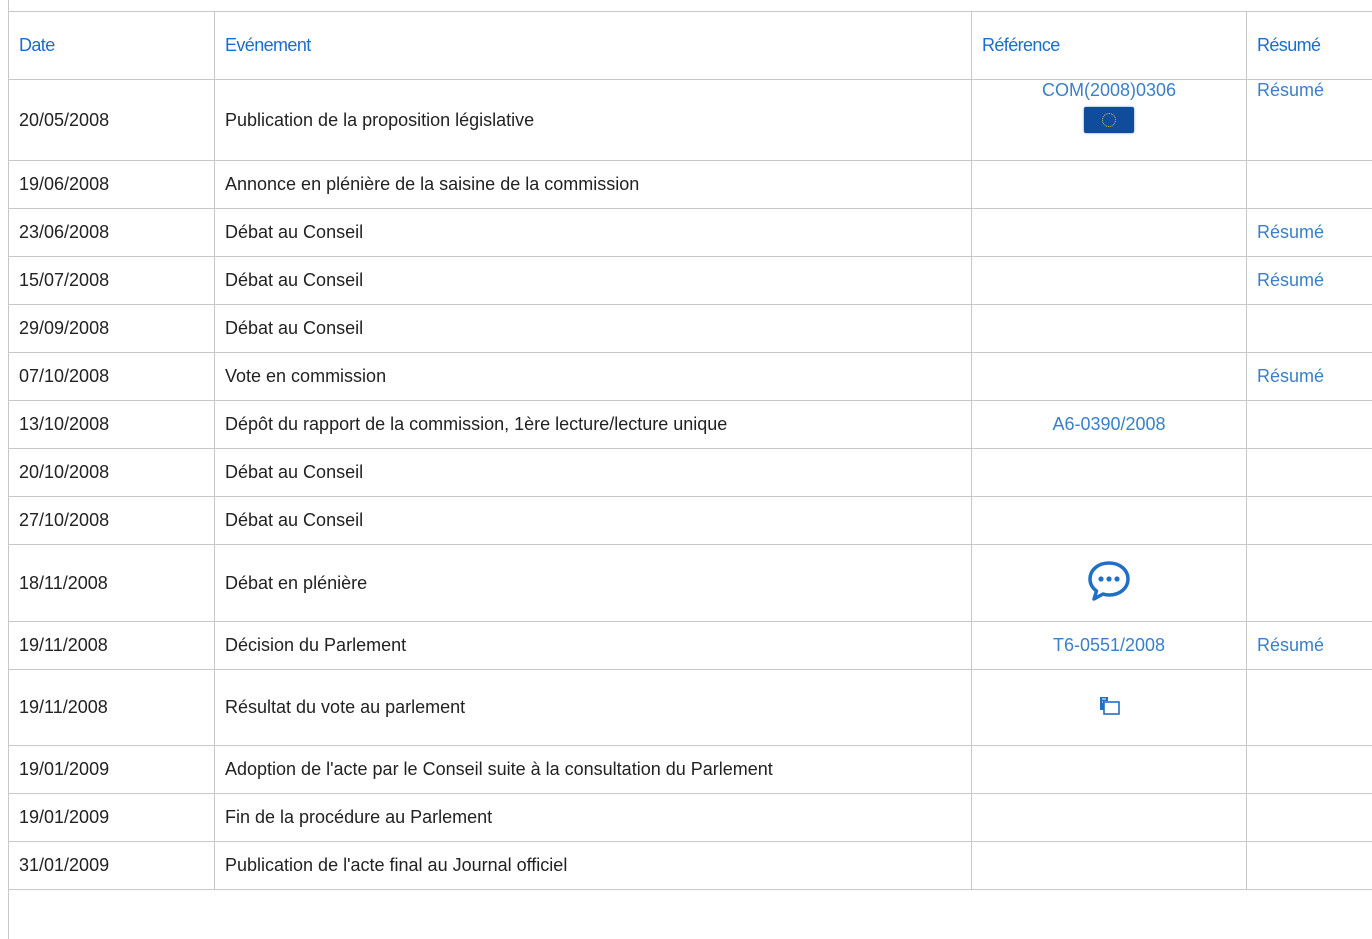 The height and width of the screenshot is (939, 1372). I want to click on date-cell: 18/11/2008, so click(111, 583).